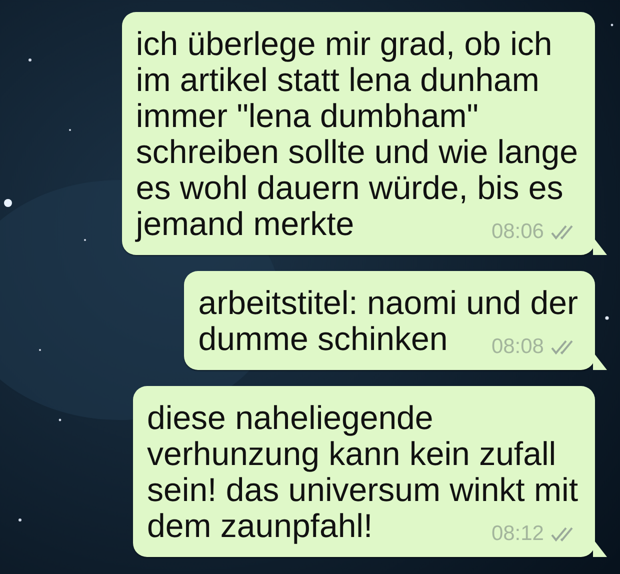 The image size is (620, 574). I want to click on message-line: diese naheliegende, so click(290, 418).